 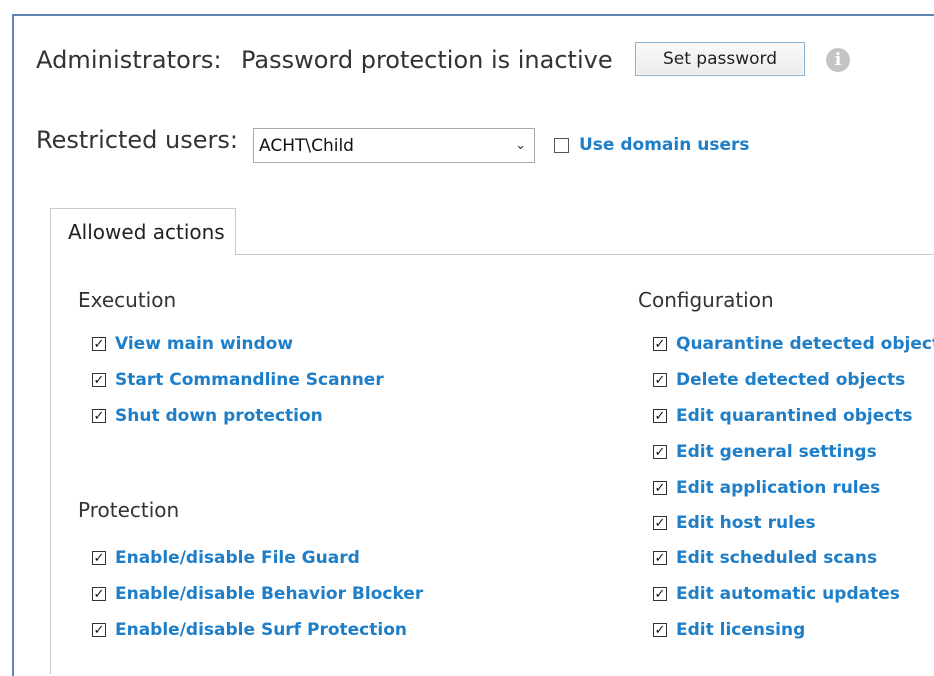 I want to click on permission-label: Delete detected objects, so click(x=790, y=380).